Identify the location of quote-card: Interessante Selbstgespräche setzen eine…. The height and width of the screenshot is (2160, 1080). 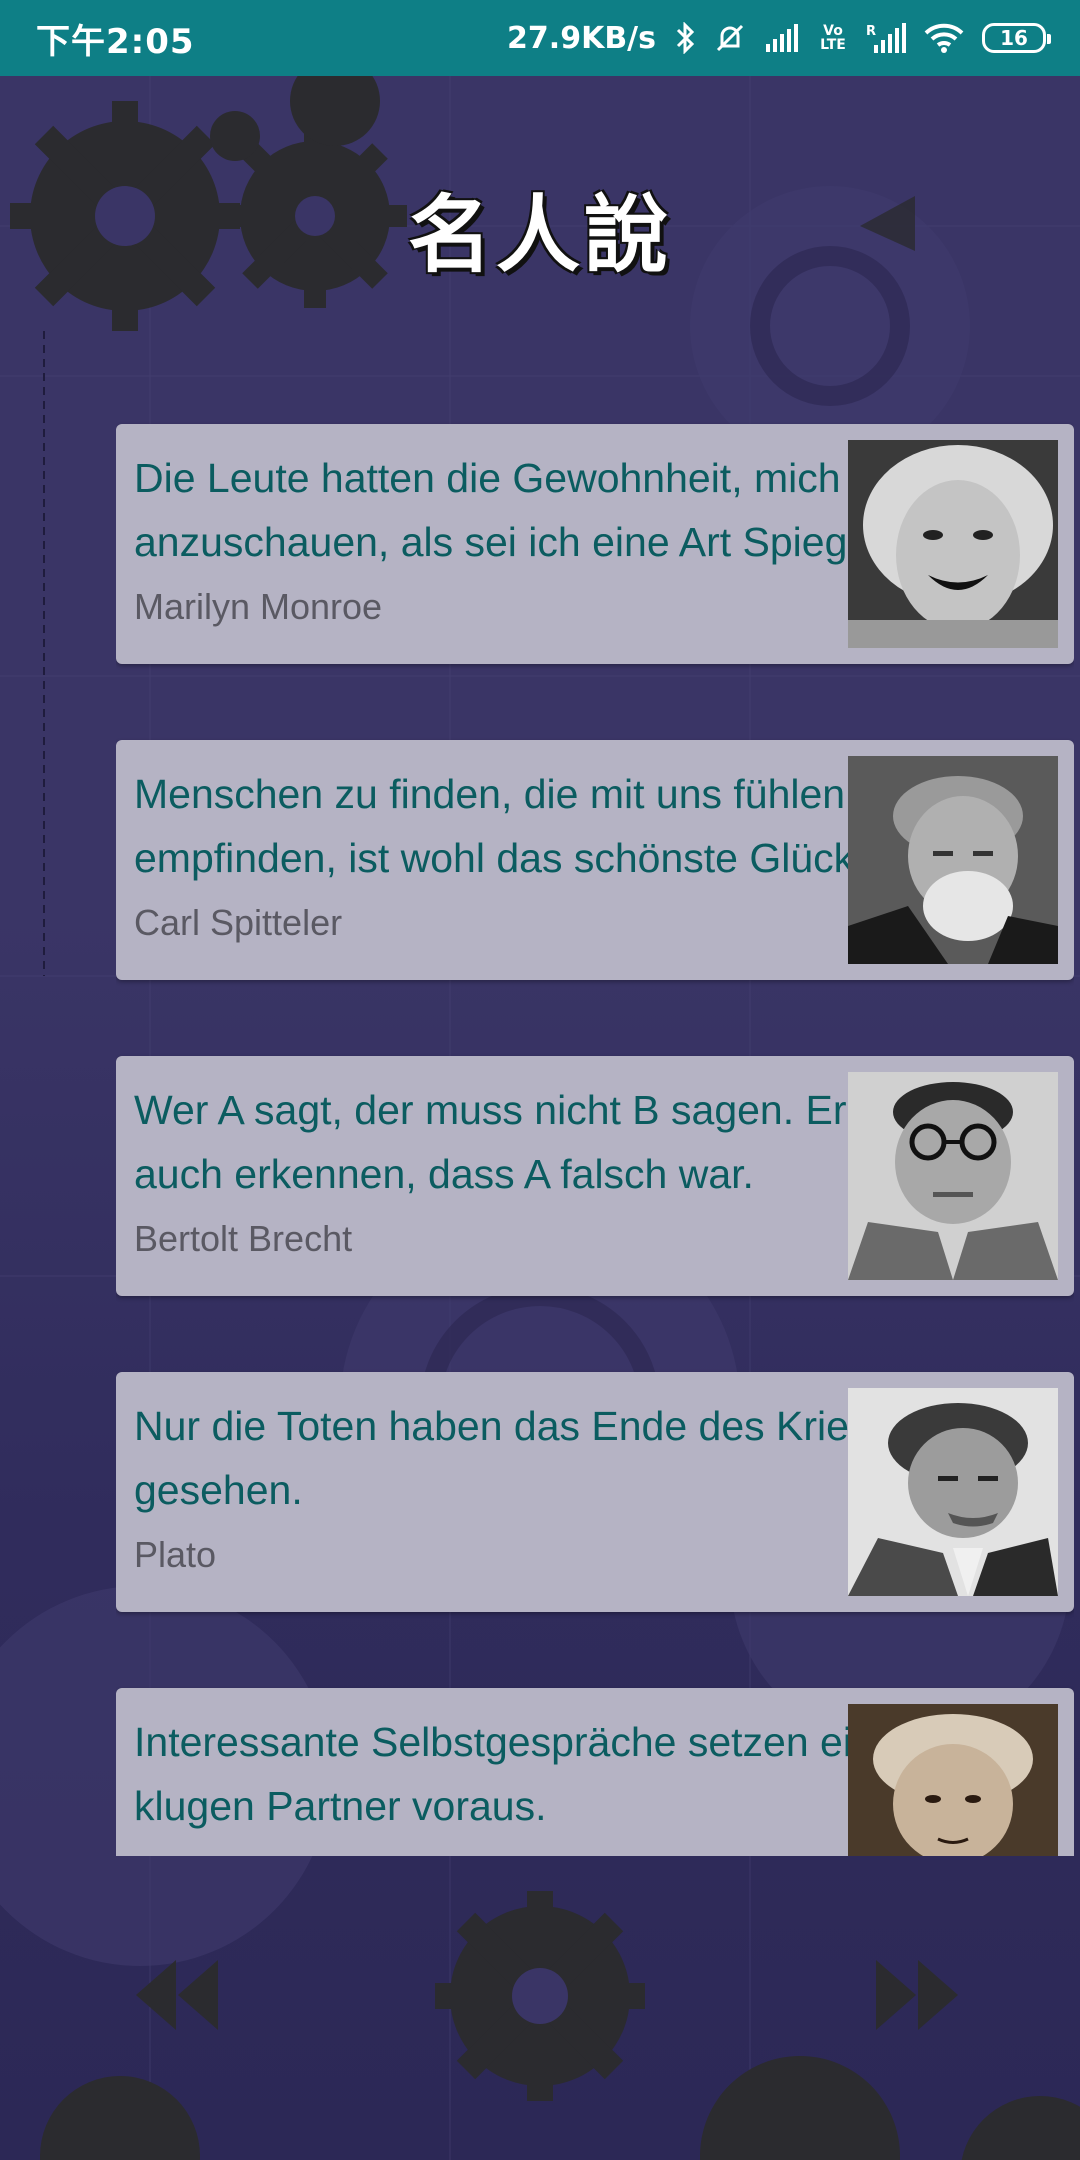
(595, 1772).